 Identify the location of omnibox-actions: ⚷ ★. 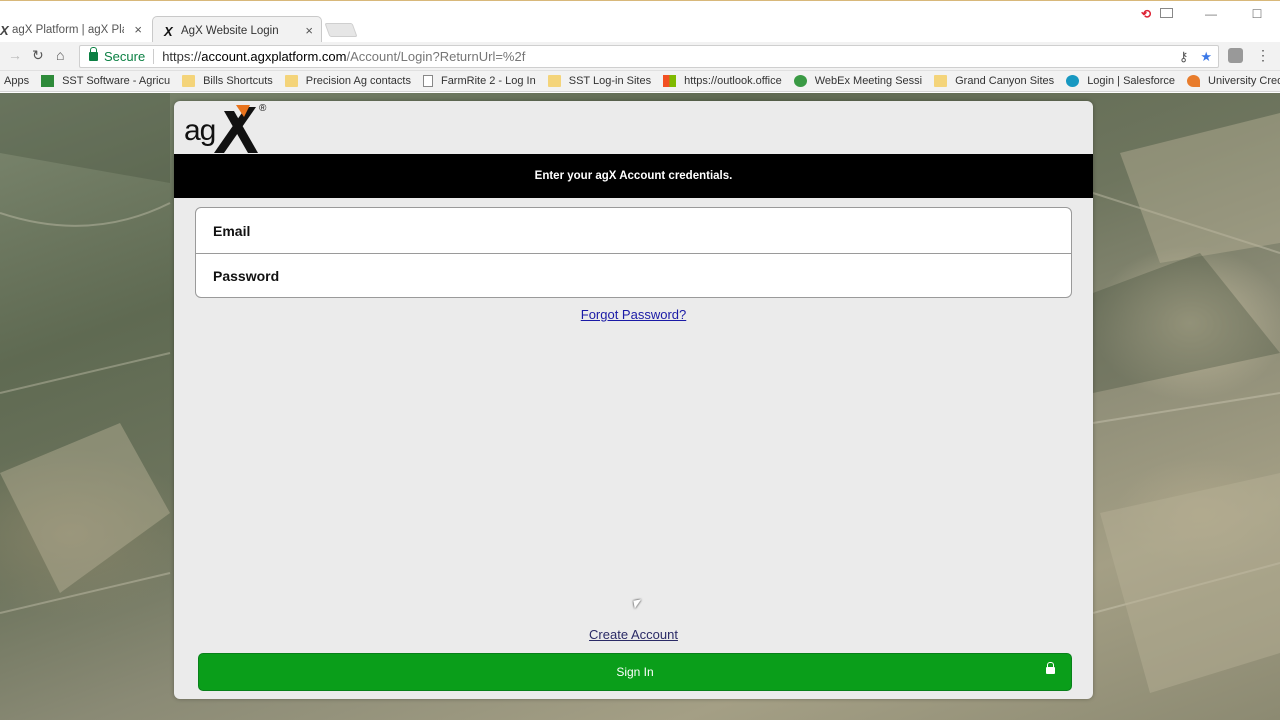
(1195, 57).